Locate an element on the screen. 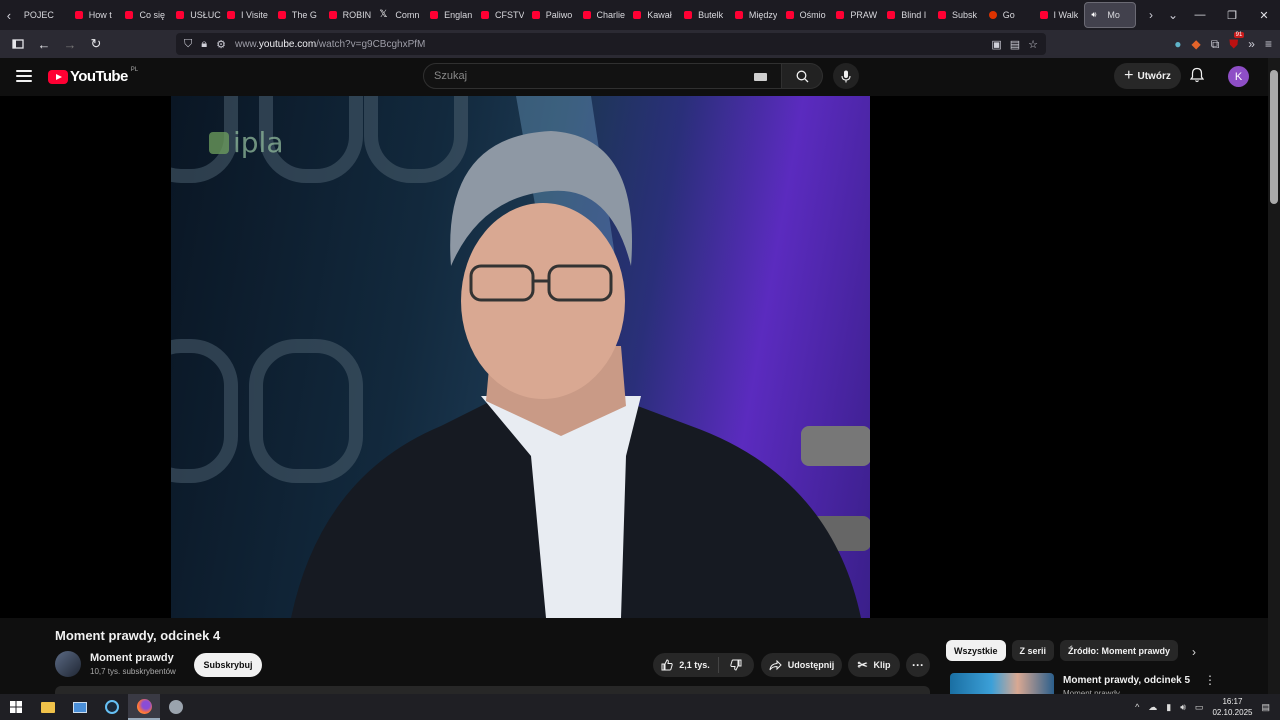  tab-scroll-right-button: › is located at coordinates (1151, 15).